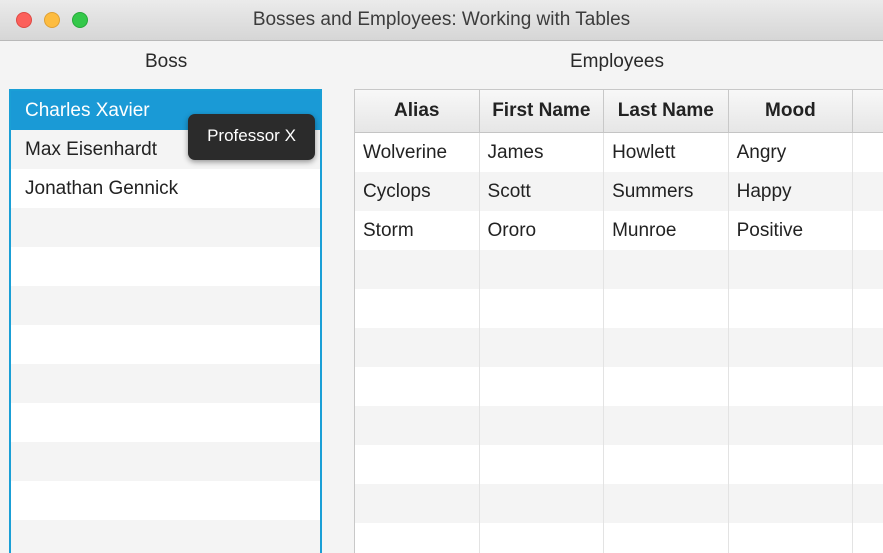  I want to click on column-header: Mood, so click(791, 111).